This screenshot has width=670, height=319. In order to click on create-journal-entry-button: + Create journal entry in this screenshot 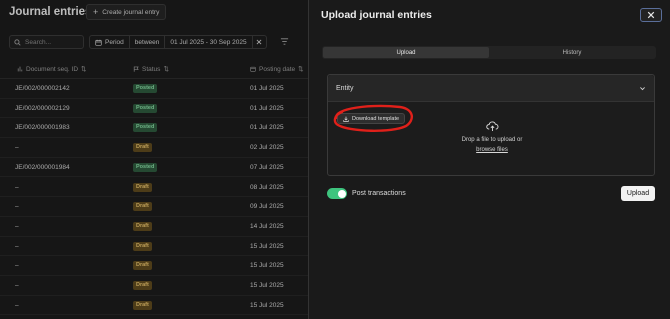, I will do `click(126, 12)`.